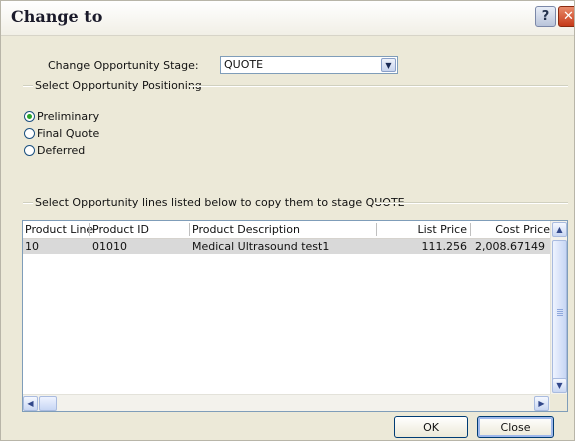 The image size is (575, 441). I want to click on radio-label-preliminary: Preliminary, so click(68, 116).